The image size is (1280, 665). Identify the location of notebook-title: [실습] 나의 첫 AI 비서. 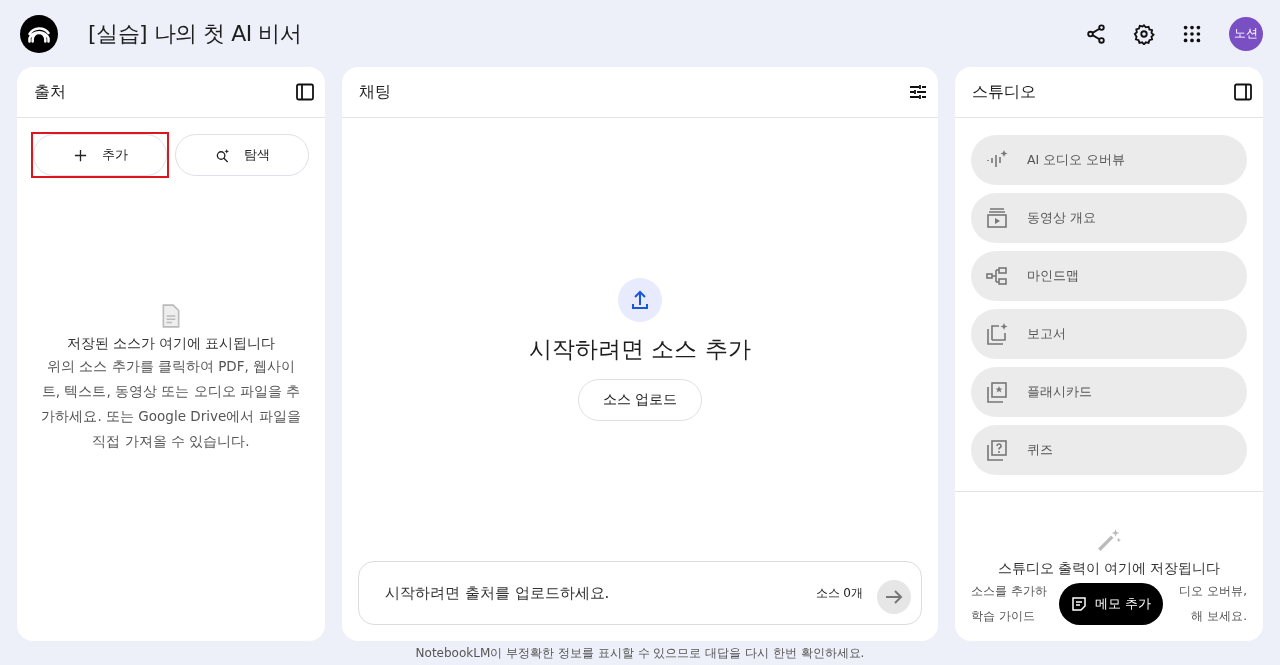
(195, 33).